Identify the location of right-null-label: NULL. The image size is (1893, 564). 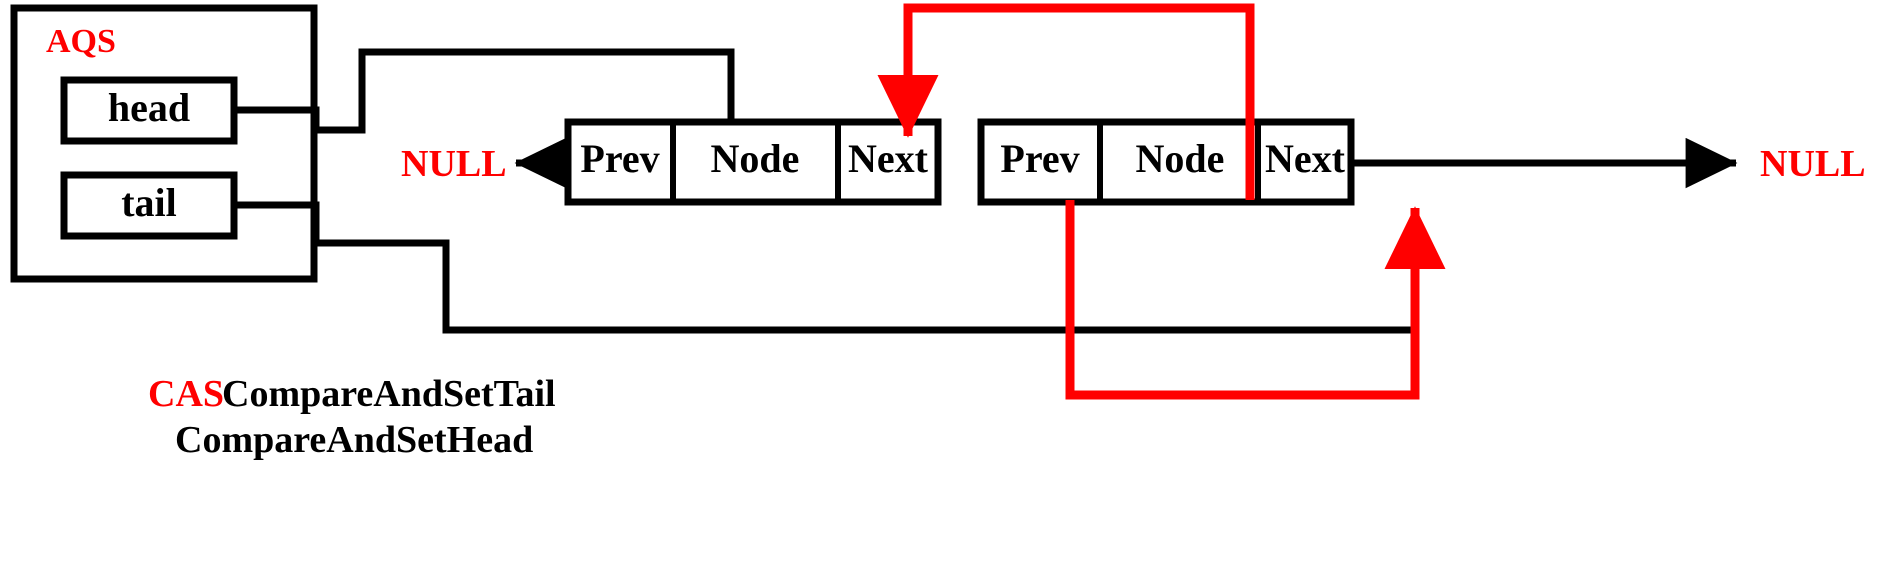
(1813, 164).